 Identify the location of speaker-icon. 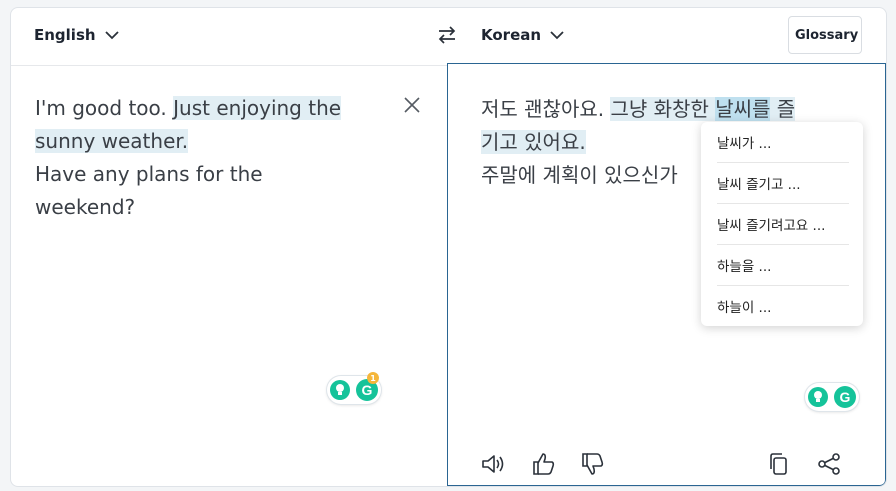
(493, 464).